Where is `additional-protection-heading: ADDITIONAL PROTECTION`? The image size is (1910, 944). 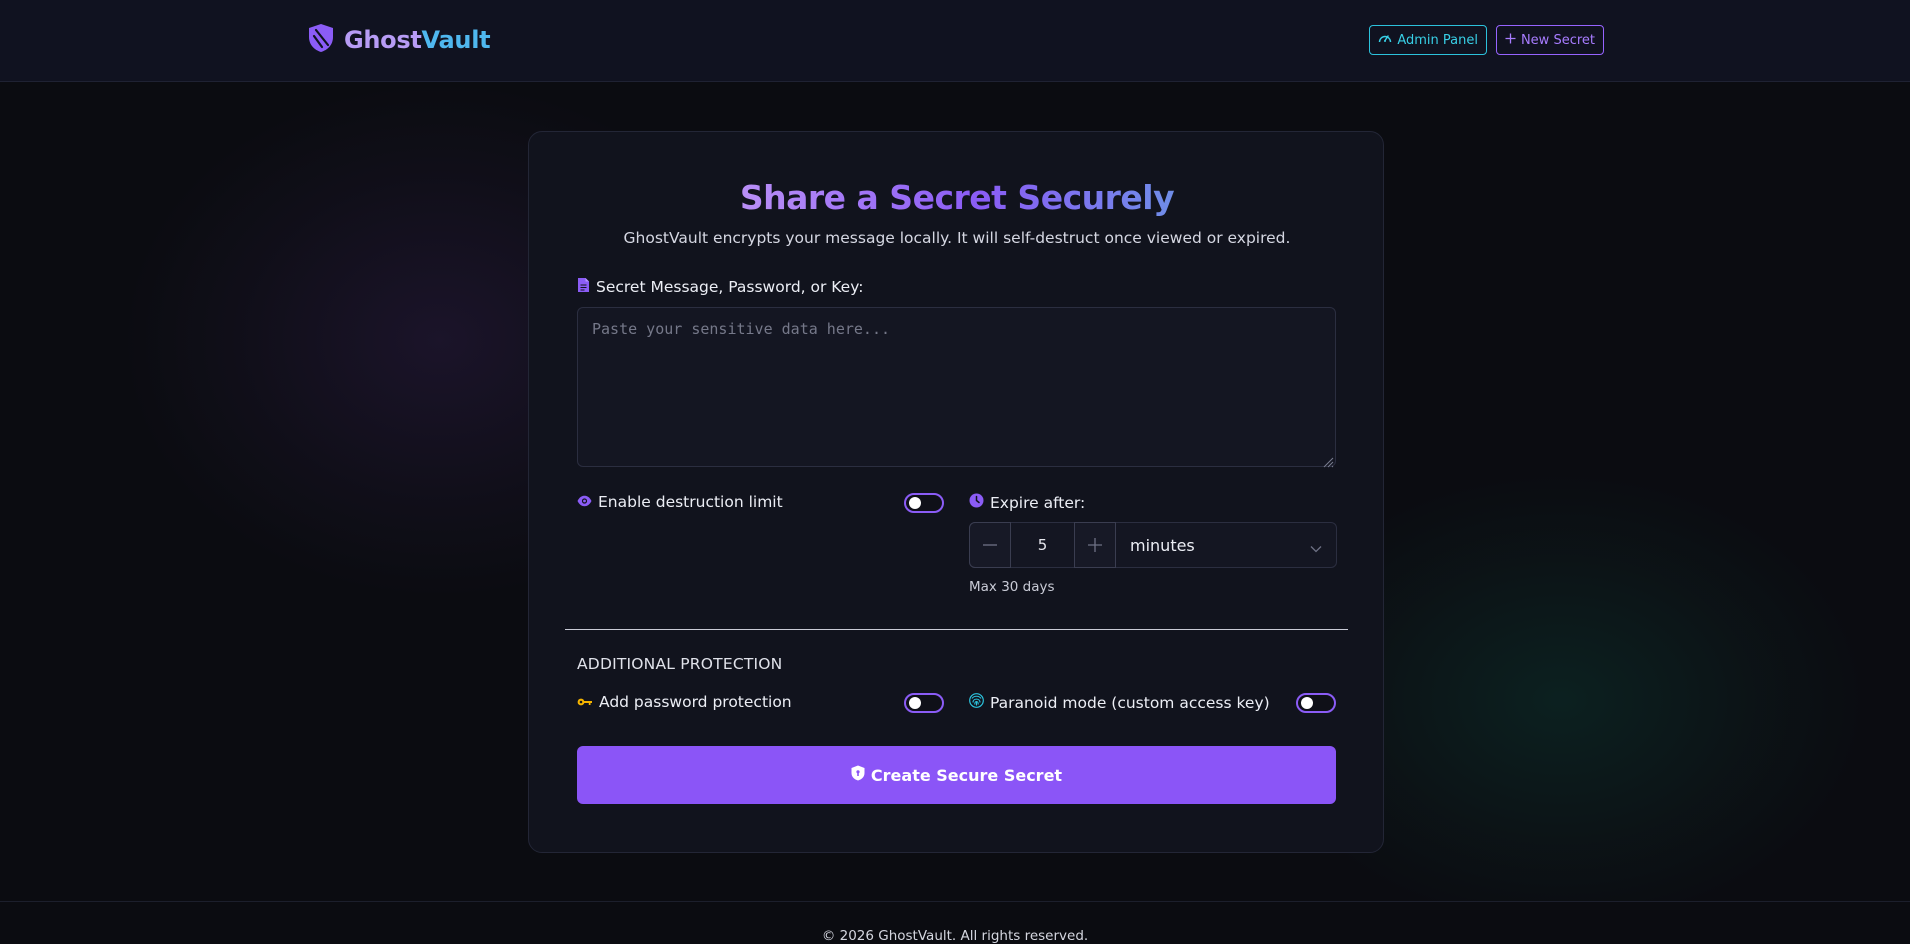 additional-protection-heading: ADDITIONAL PROTECTION is located at coordinates (680, 664).